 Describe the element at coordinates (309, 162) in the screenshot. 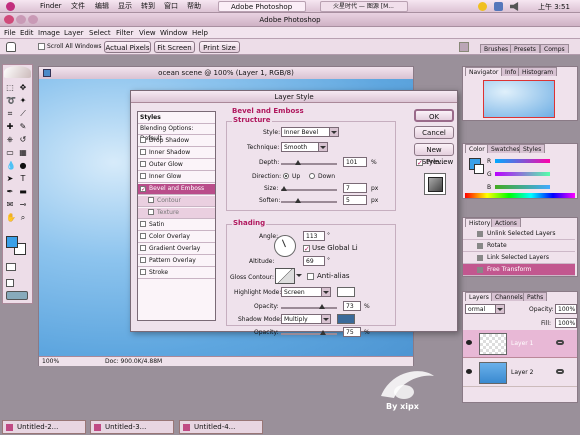

I see `depth-slider` at that location.